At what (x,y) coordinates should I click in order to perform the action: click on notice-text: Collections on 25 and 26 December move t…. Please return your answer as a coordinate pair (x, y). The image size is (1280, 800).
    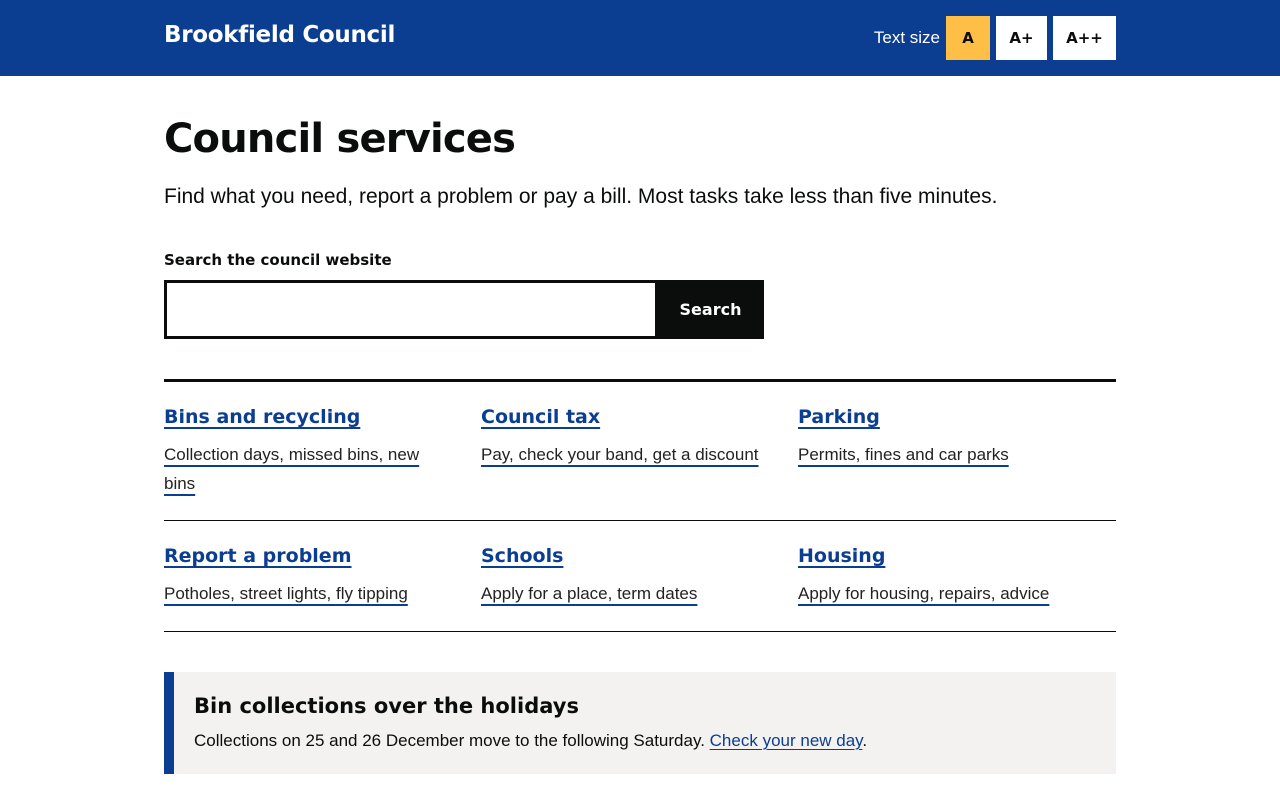
    Looking at the image, I should click on (449, 740).